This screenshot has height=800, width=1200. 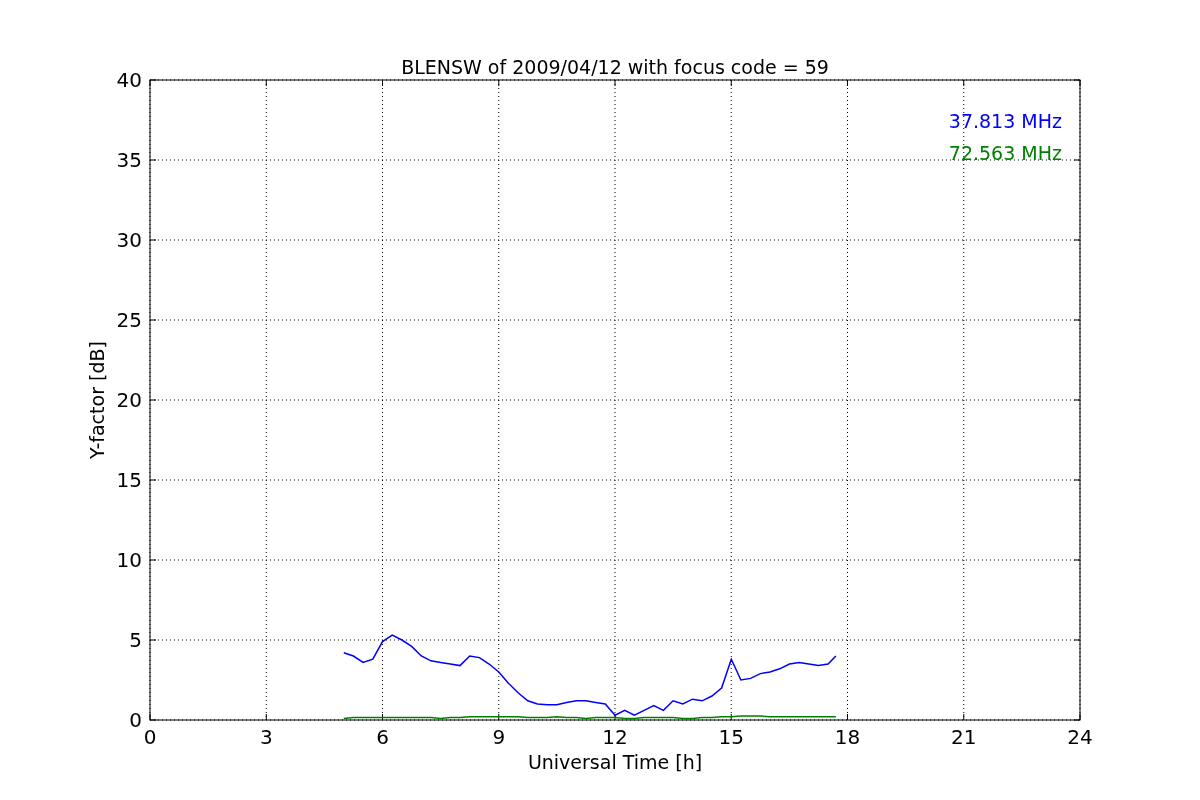 What do you see at coordinates (129, 560) in the screenshot?
I see `y-tick-label: 10` at bounding box center [129, 560].